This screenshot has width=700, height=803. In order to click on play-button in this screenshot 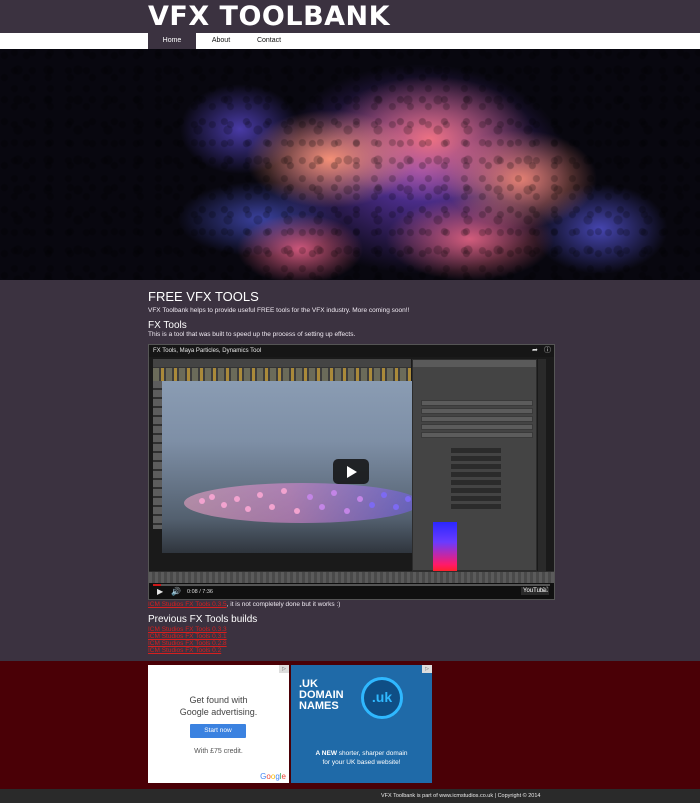, I will do `click(351, 471)`.